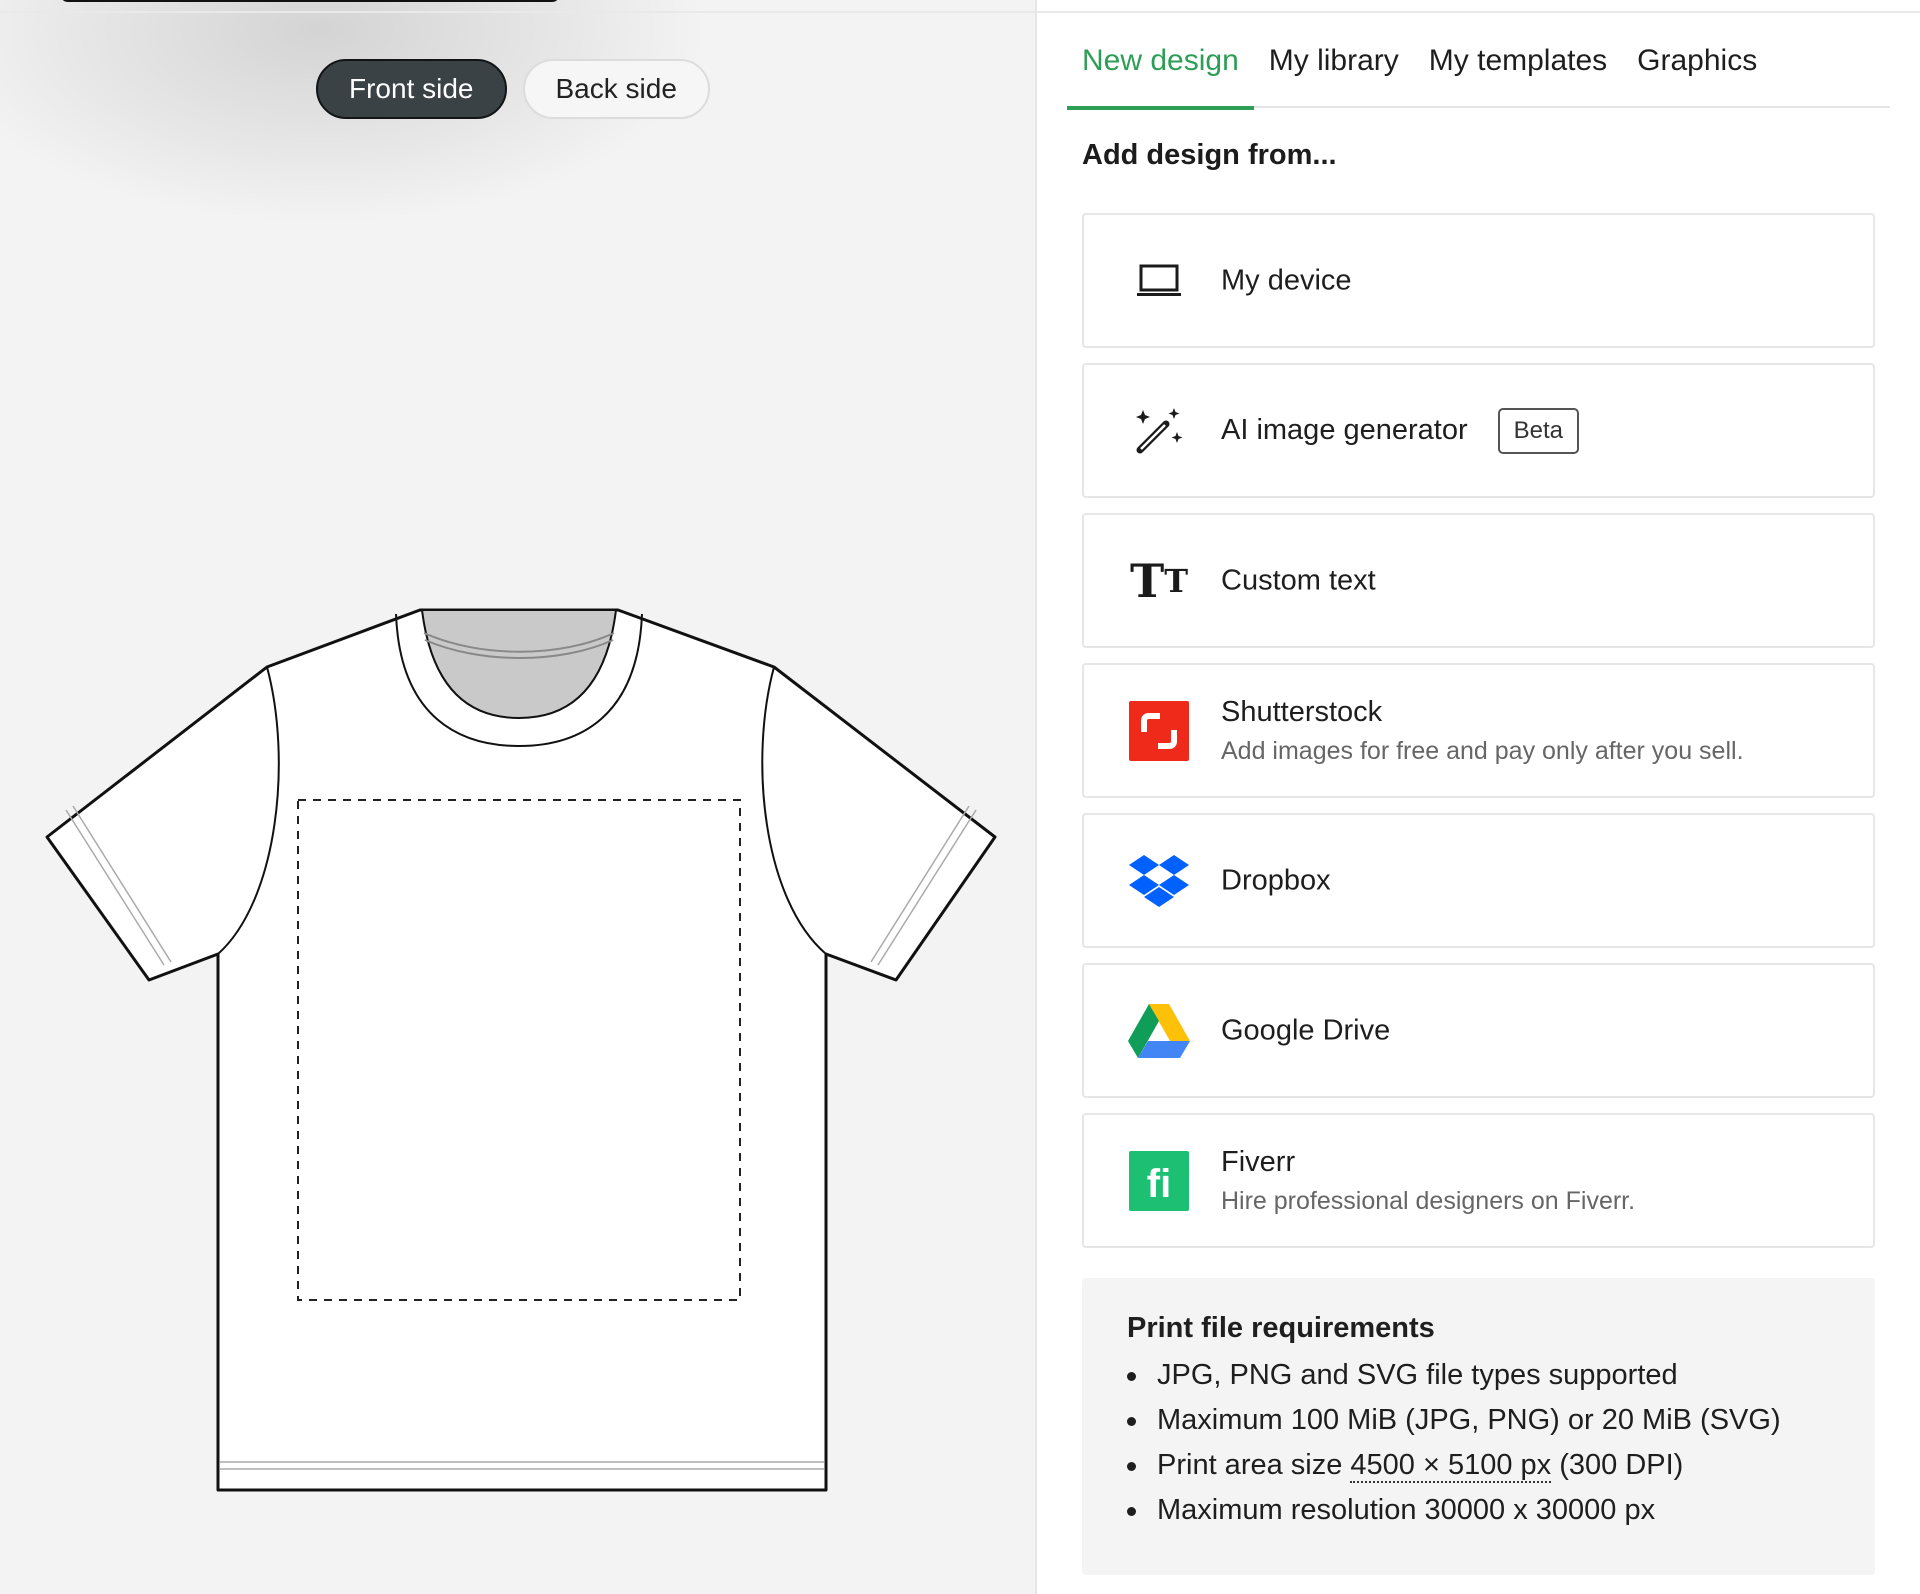 This screenshot has height=1594, width=1920. Describe the element at coordinates (1428, 1200) in the screenshot. I see `source-subtitle: Hire professional designers on Fiverr.` at that location.